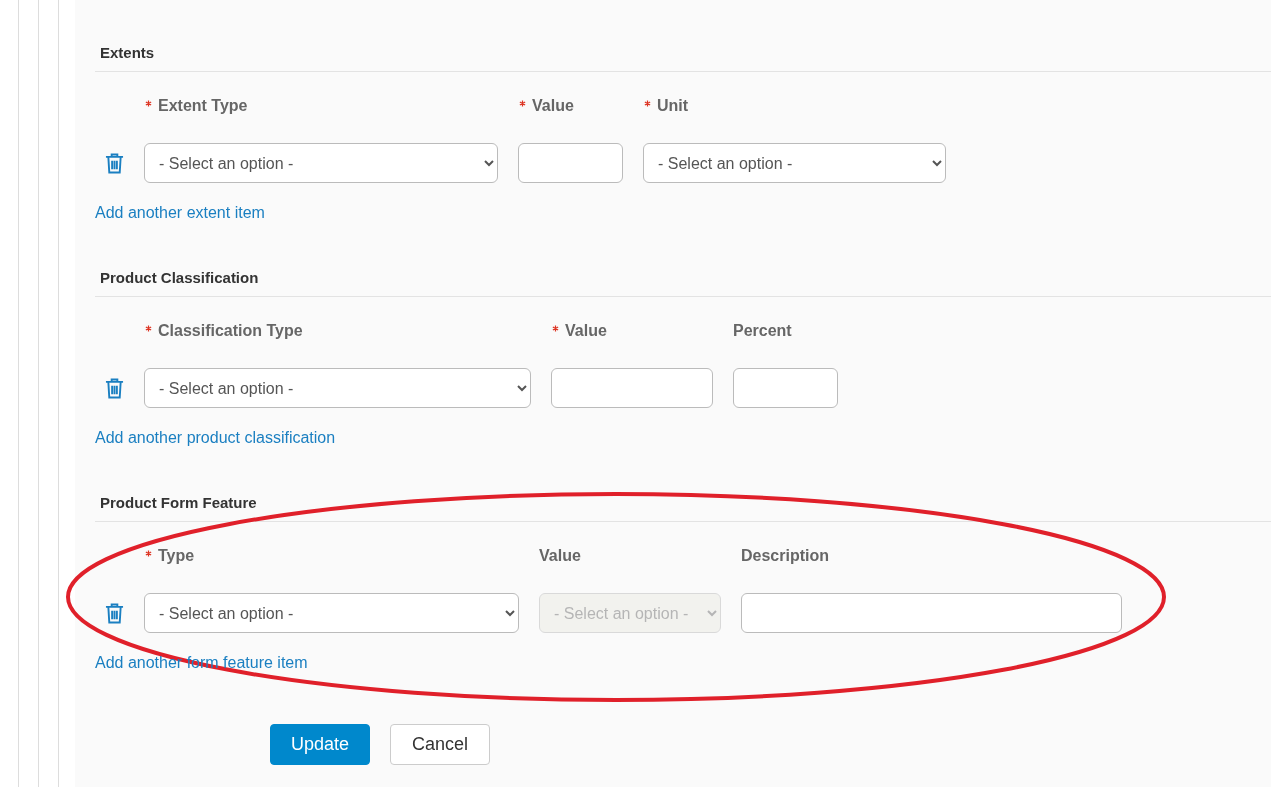  What do you see at coordinates (683, 507) in the screenshot?
I see `section-title: Product Form Feature` at bounding box center [683, 507].